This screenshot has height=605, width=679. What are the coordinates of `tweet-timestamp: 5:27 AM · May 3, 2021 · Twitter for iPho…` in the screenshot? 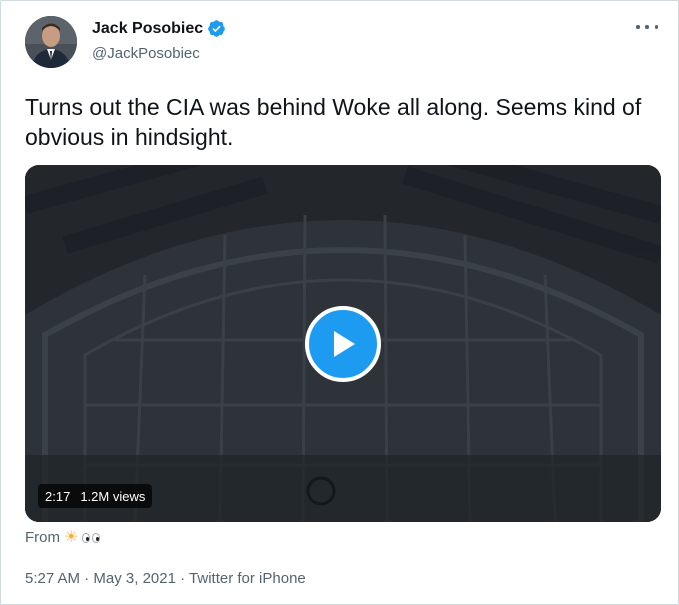 It's located at (165, 578).